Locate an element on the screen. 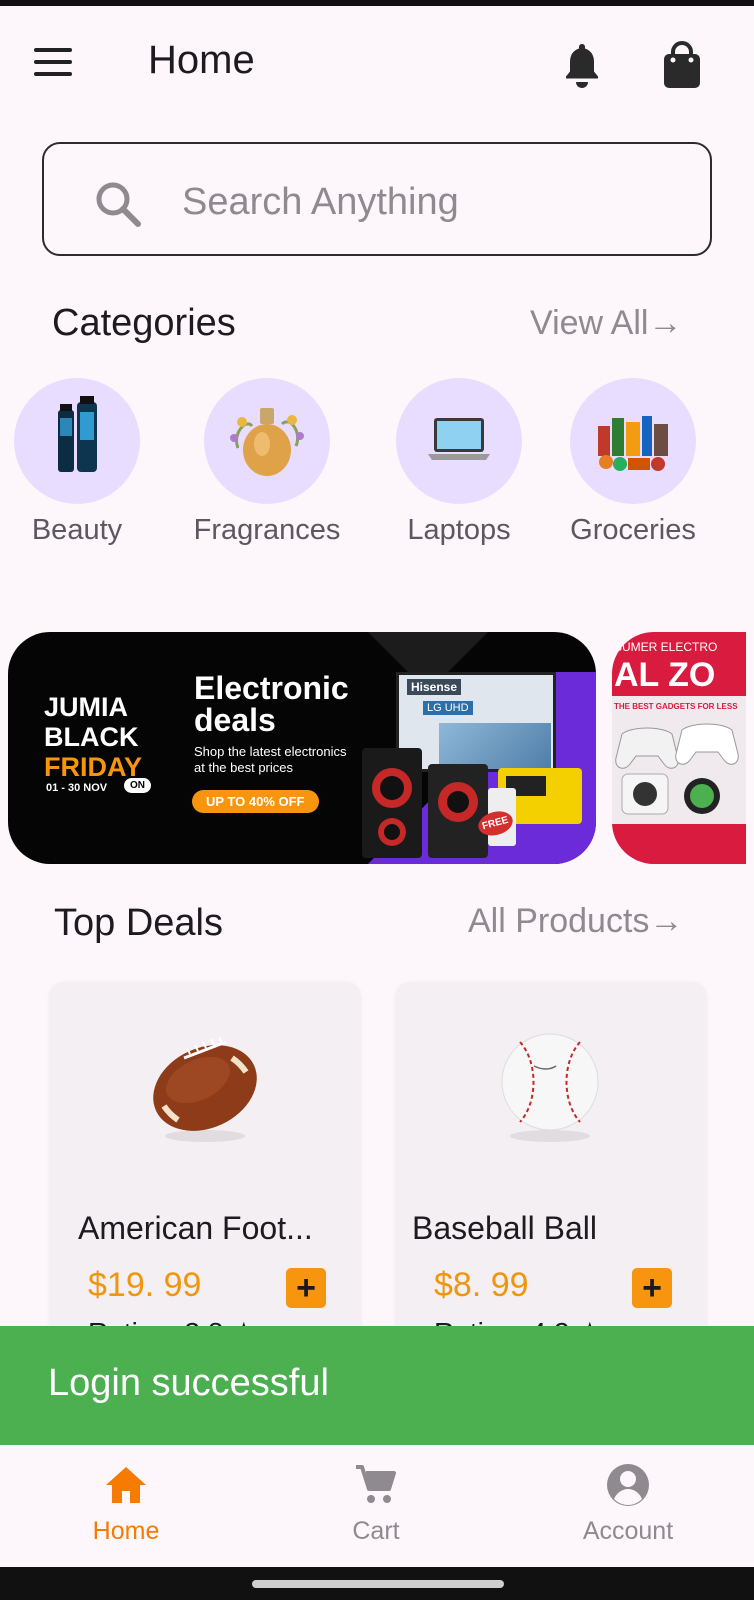  fragrances-image is located at coordinates (267, 441).